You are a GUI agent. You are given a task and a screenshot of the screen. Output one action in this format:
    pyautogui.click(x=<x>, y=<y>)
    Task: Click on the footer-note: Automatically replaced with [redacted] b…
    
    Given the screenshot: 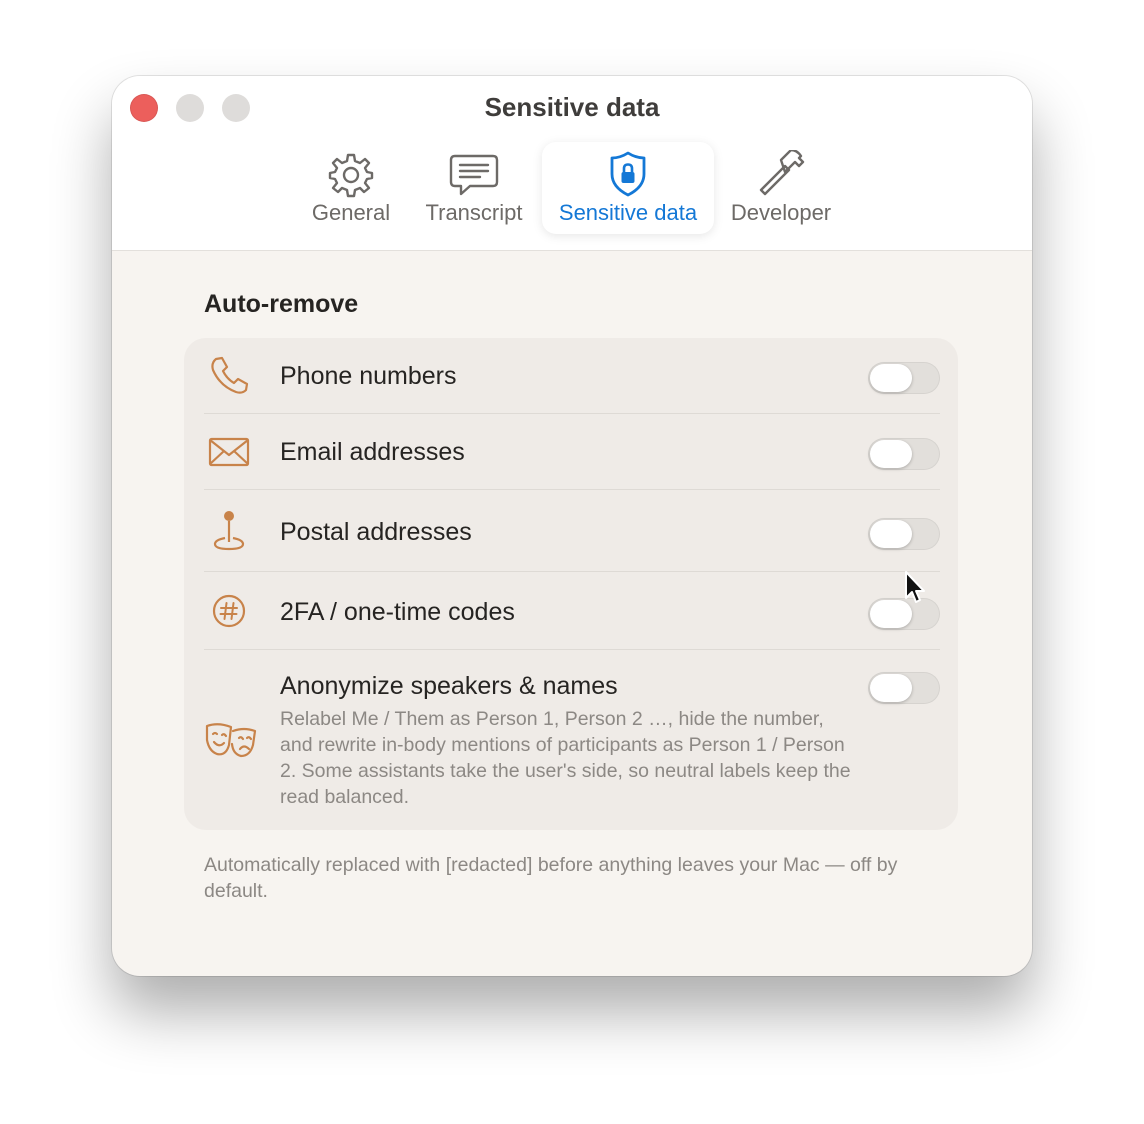 What is the action you would take?
    pyautogui.click(x=551, y=878)
    